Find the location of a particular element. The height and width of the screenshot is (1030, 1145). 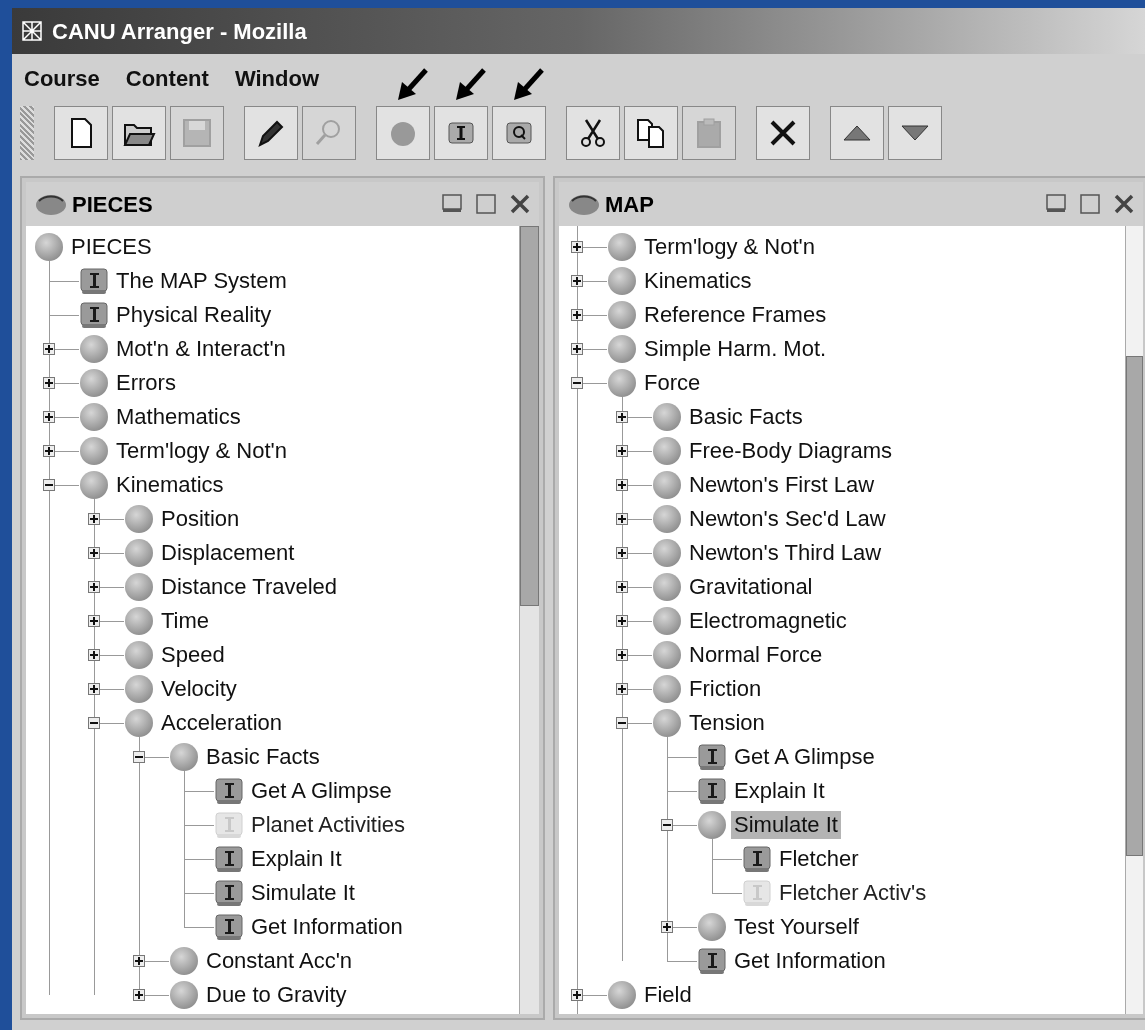

tree-item: Normal Force is located at coordinates (756, 655).